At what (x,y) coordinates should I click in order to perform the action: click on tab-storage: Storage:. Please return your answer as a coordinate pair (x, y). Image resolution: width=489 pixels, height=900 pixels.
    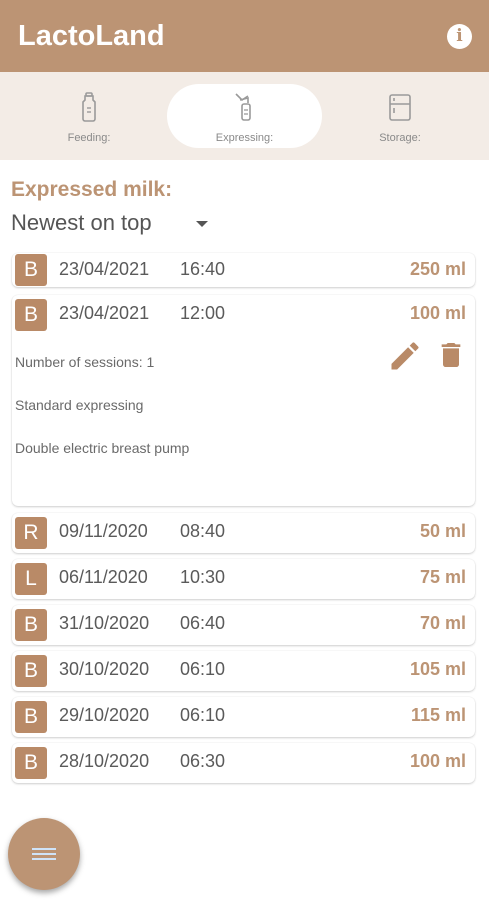
    Looking at the image, I should click on (400, 116).